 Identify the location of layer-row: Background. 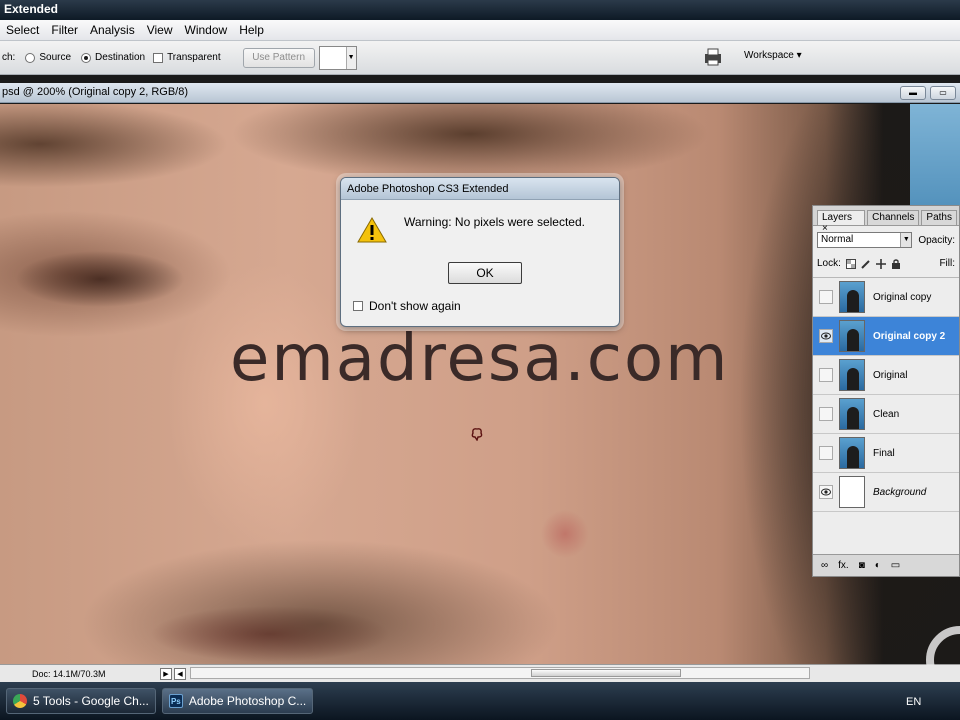
(886, 492).